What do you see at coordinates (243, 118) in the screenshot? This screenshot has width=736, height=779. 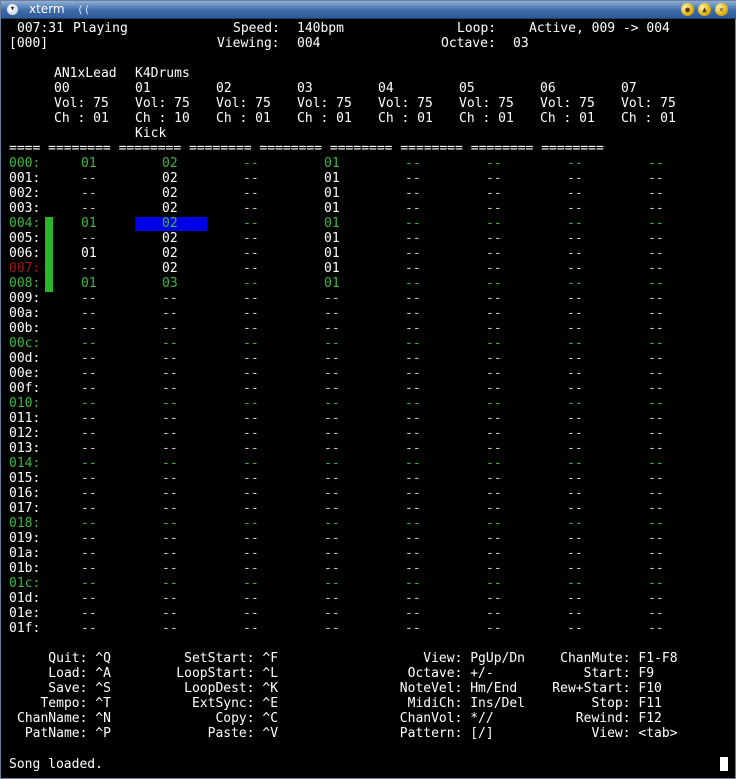 I see `track-channel: Ch : 01` at bounding box center [243, 118].